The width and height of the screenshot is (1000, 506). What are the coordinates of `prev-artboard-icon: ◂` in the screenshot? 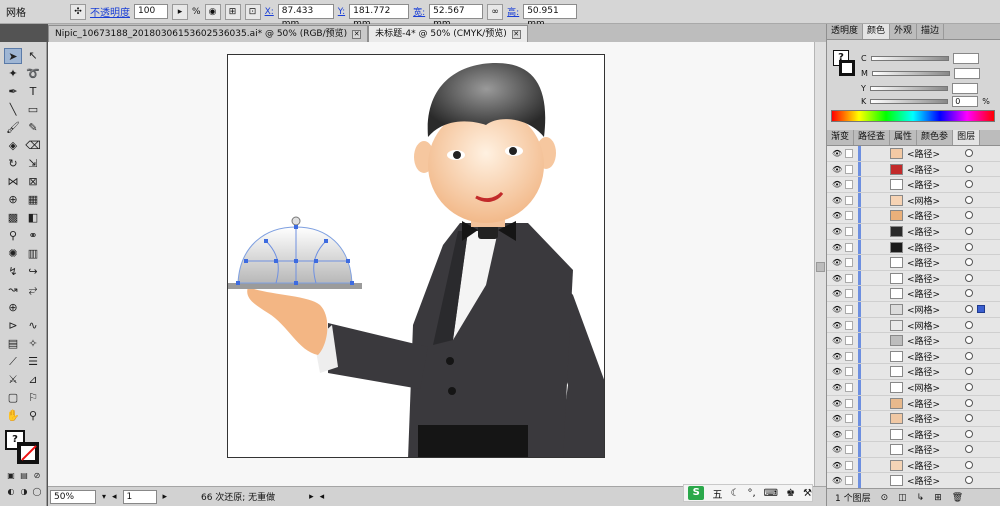 It's located at (114, 497).